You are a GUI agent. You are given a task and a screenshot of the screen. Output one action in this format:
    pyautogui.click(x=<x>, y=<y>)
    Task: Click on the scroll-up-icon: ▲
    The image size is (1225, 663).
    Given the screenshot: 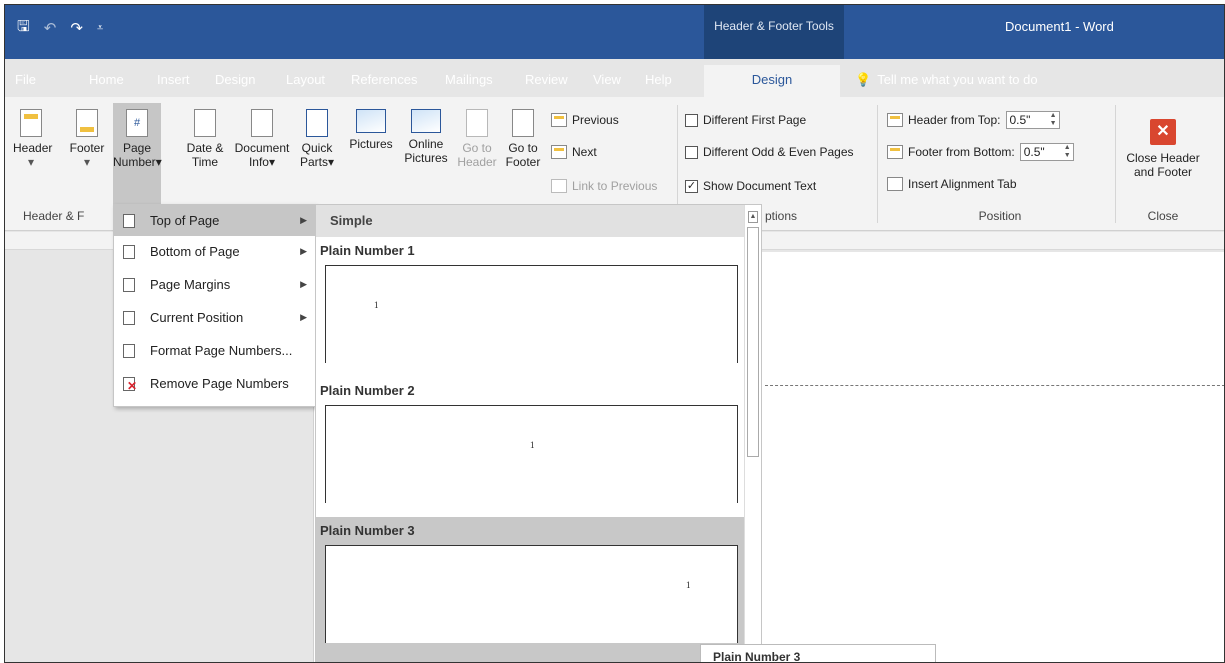 What is the action you would take?
    pyautogui.click(x=753, y=217)
    